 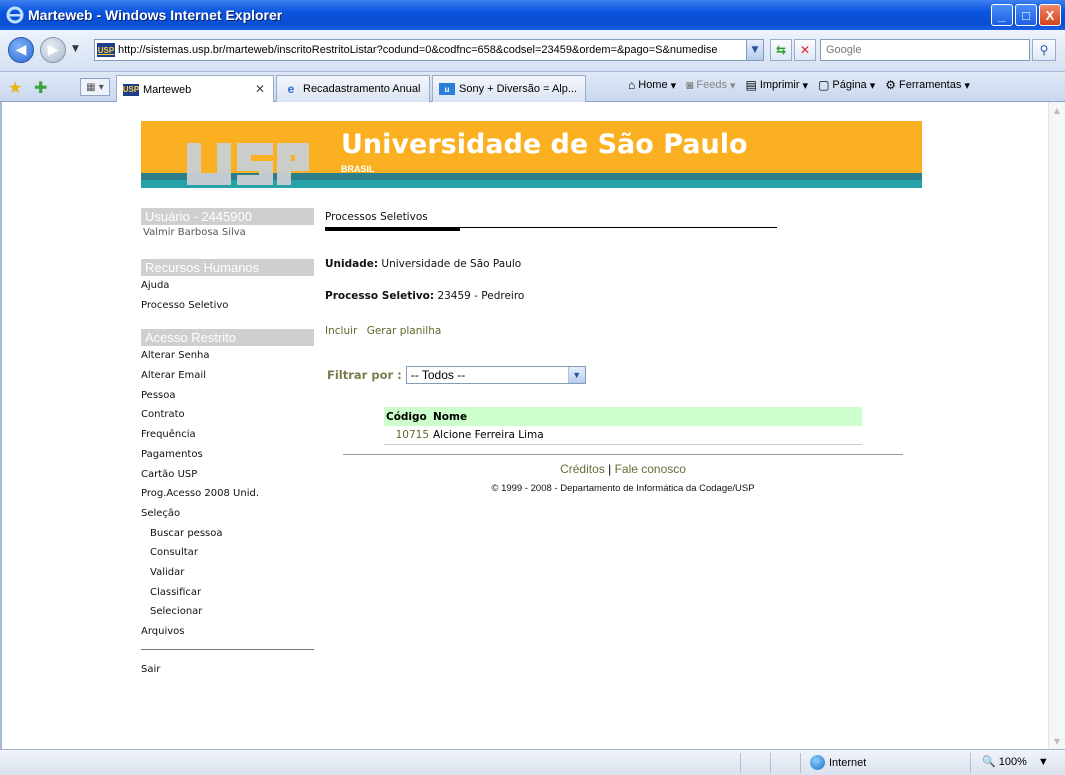 What do you see at coordinates (341, 331) in the screenshot?
I see `incluir-link: Incluir` at bounding box center [341, 331].